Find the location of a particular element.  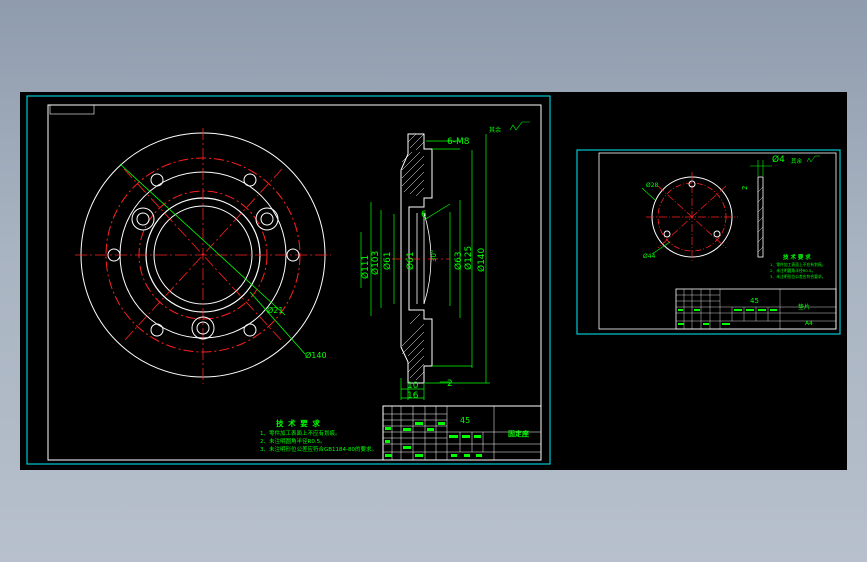

dim-d44: Ø44 is located at coordinates (649, 256).